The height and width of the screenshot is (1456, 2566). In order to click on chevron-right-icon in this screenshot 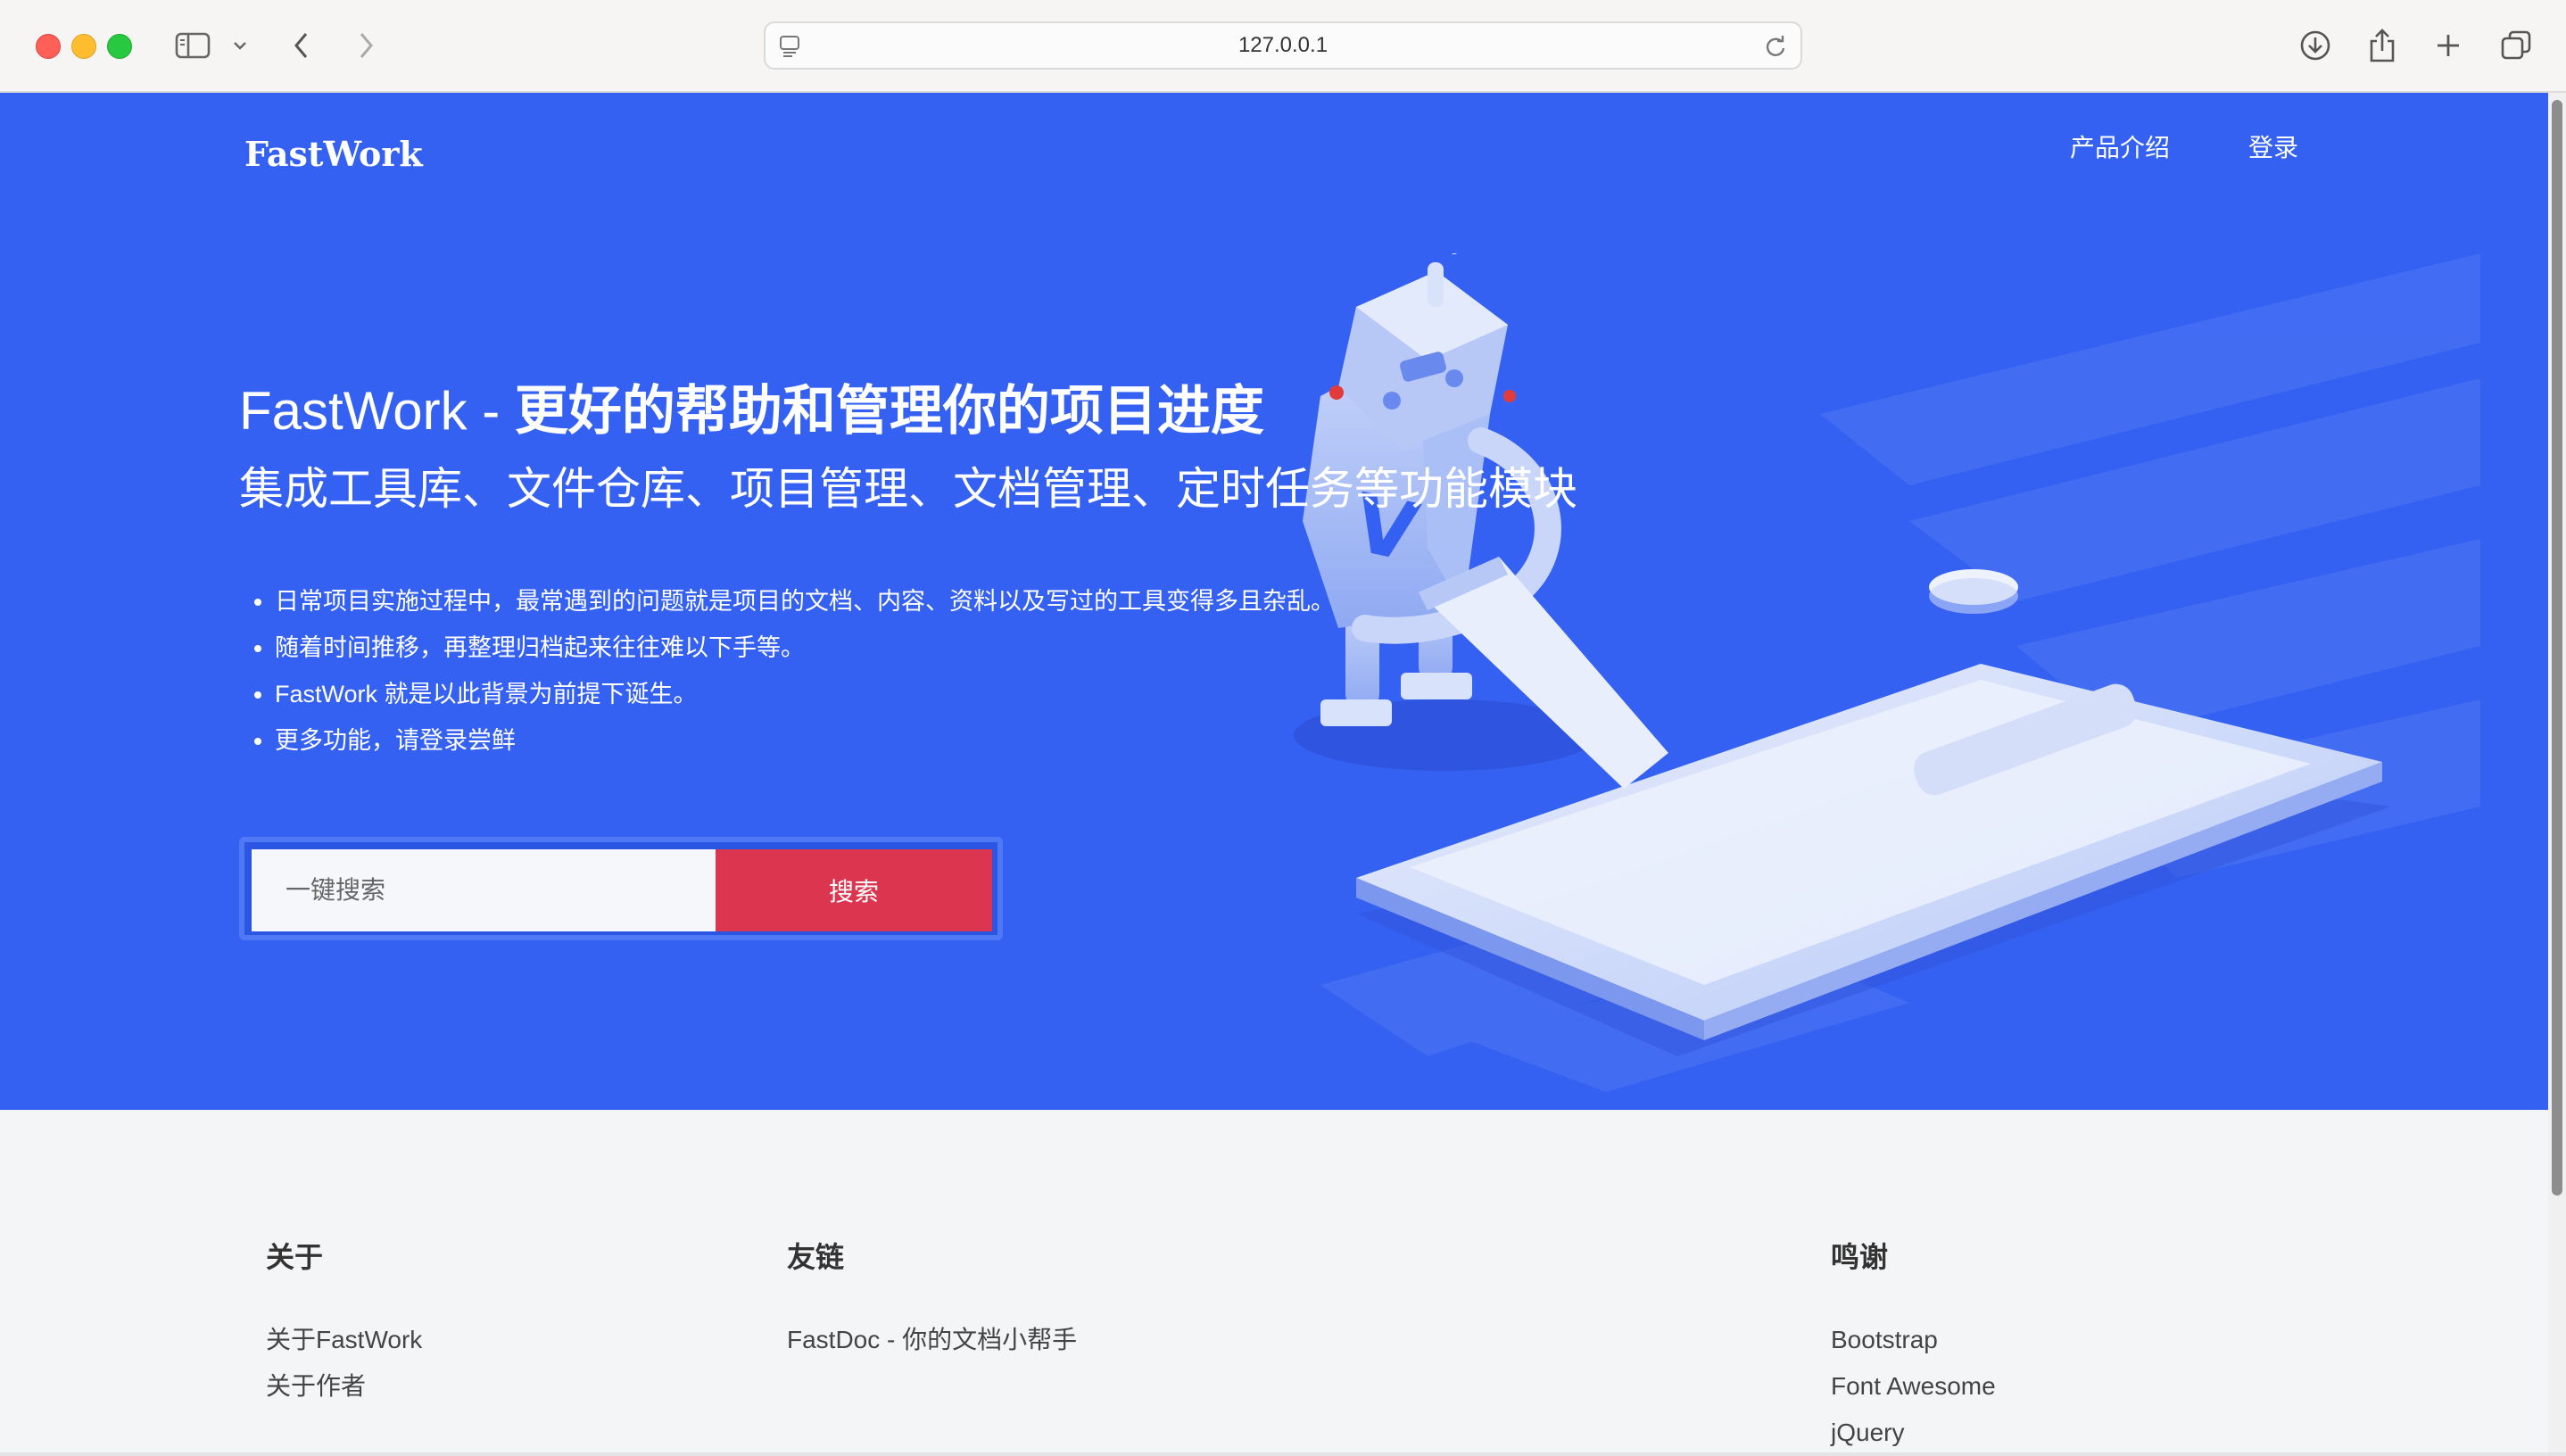, I will do `click(366, 45)`.